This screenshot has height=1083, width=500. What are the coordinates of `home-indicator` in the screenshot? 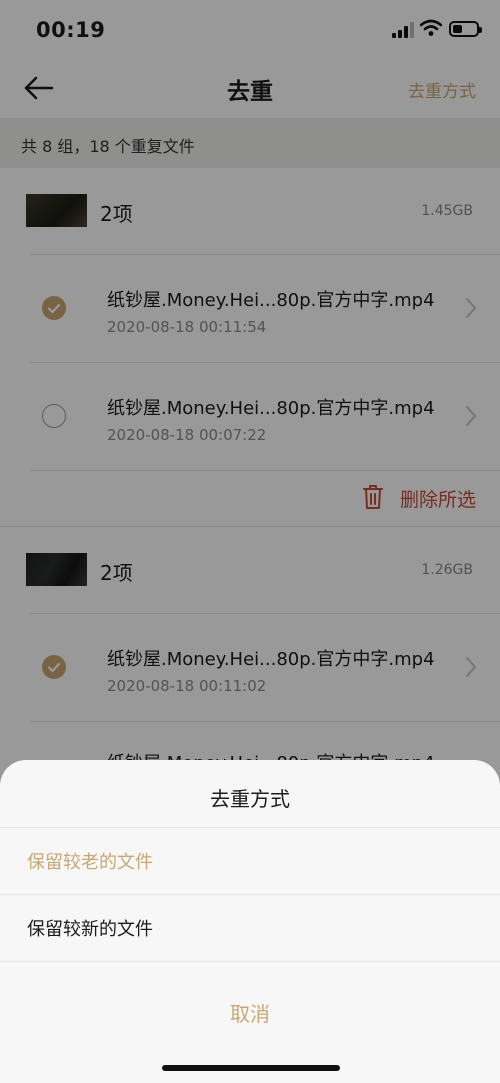 It's located at (251, 1068).